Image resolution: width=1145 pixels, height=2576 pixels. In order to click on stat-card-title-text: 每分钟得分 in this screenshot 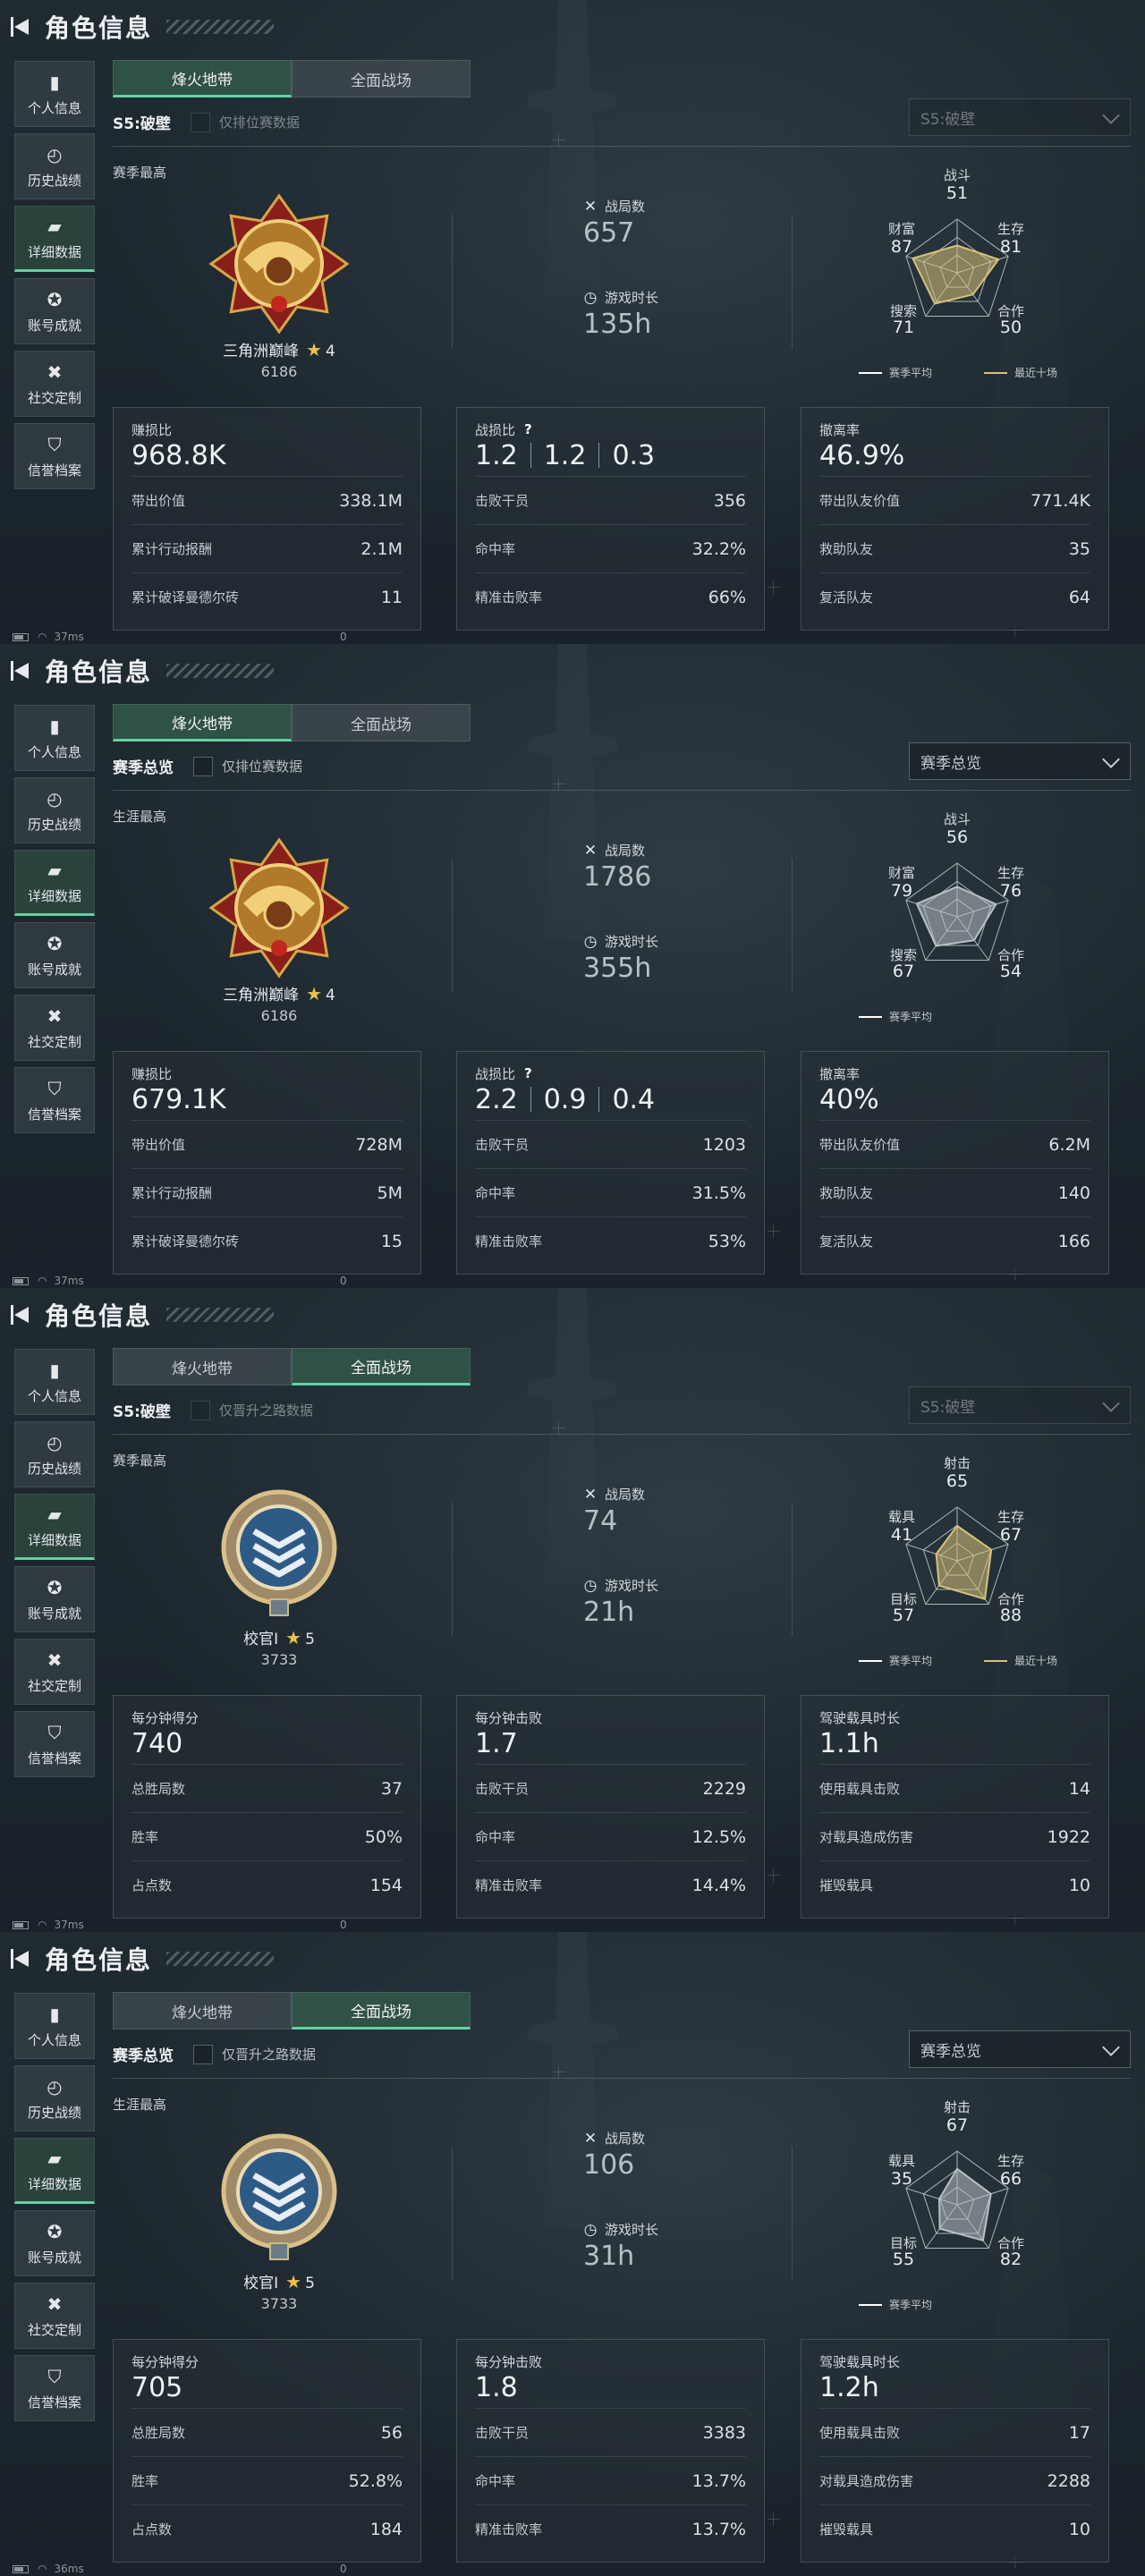, I will do `click(165, 2361)`.